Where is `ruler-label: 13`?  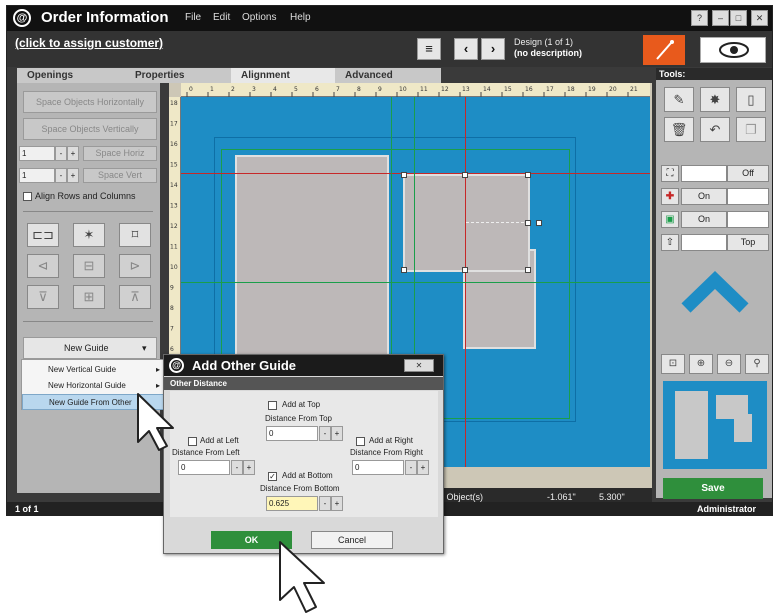
ruler-label: 13 is located at coordinates (466, 89).